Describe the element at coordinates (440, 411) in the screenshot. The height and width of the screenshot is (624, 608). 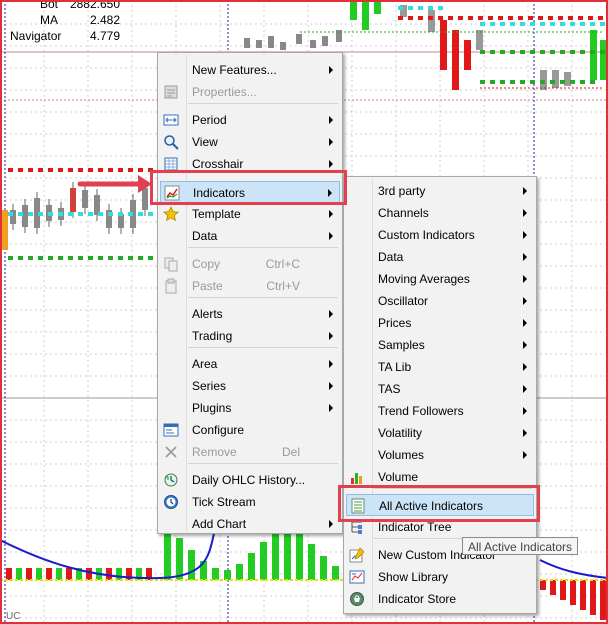
I see `indicators-submenu-item-trend-followers: Trend Followers` at that location.